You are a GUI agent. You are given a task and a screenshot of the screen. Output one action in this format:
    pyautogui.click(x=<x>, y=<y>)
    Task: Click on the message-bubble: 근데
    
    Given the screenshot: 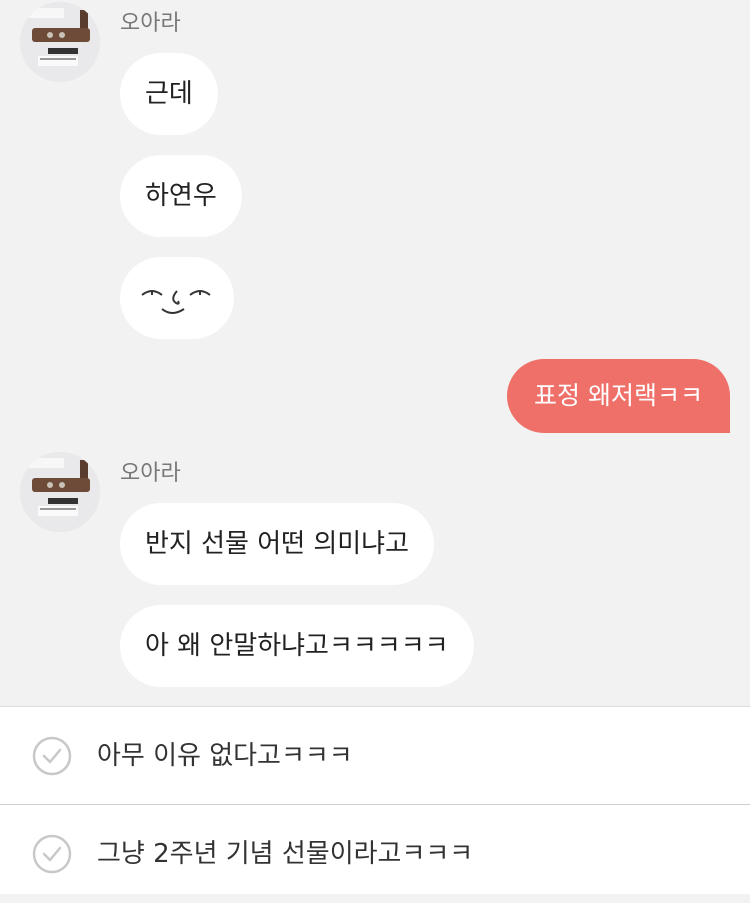 What is the action you would take?
    pyautogui.click(x=169, y=94)
    